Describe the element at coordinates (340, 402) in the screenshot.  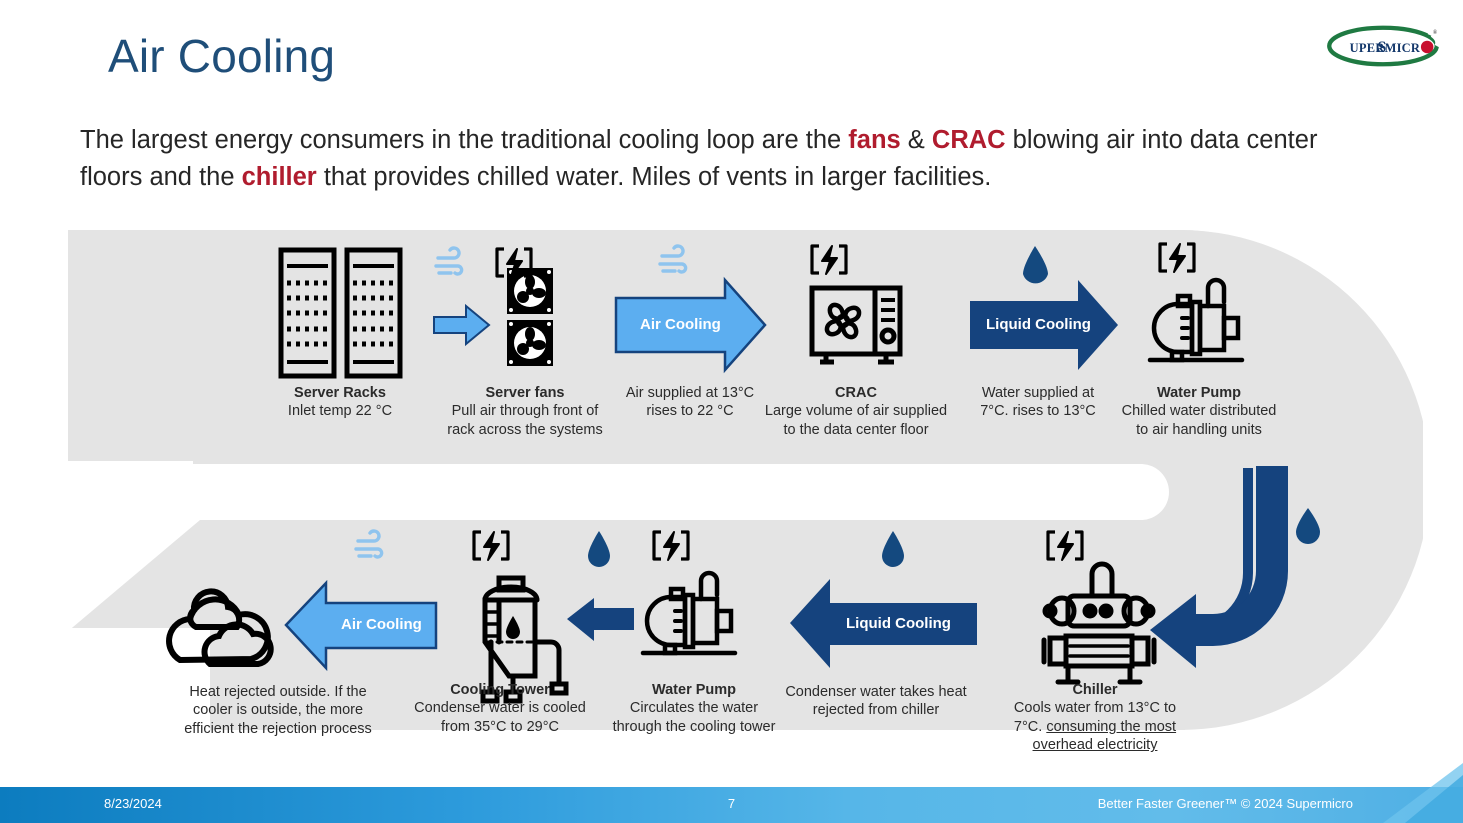
I see `caption-server-racks: Server Racks Inlet temp 22 °C` at that location.